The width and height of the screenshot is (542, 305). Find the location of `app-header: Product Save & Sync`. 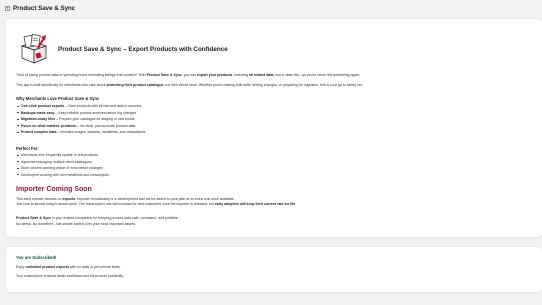

app-header: Product Save & Sync is located at coordinates (271, 8).